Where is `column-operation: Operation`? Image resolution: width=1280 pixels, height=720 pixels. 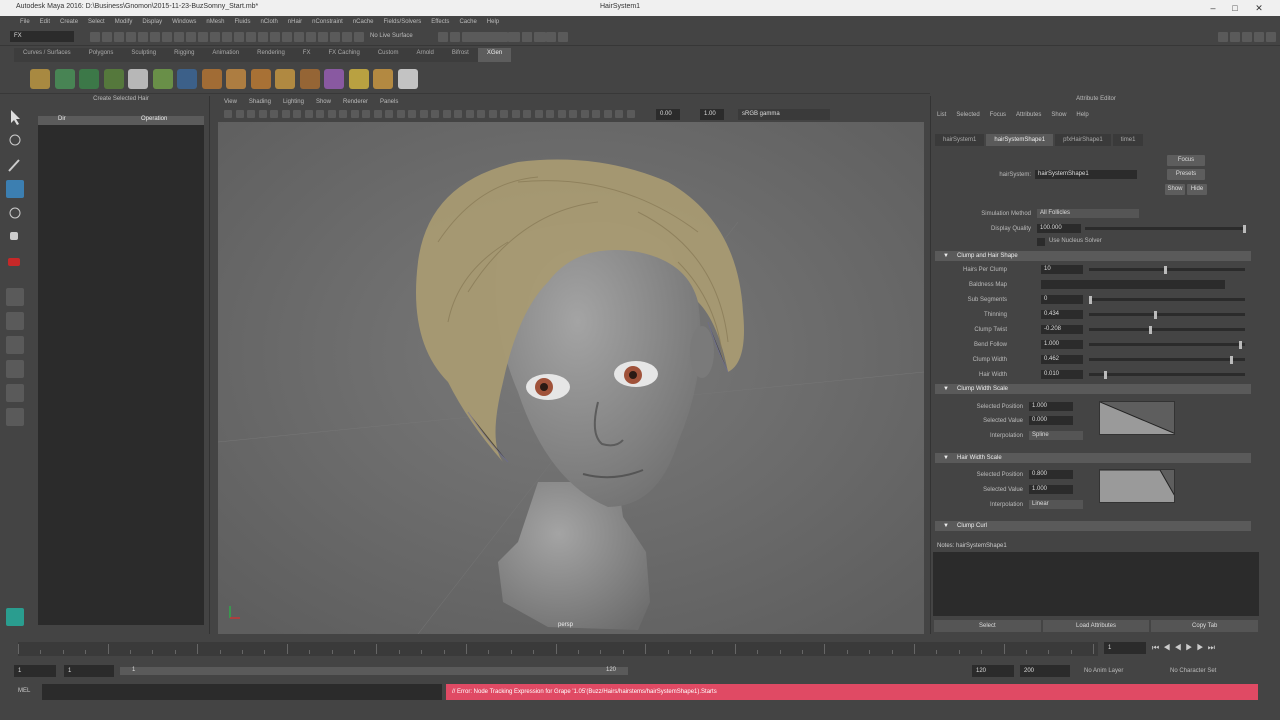 column-operation: Operation is located at coordinates (162, 120).